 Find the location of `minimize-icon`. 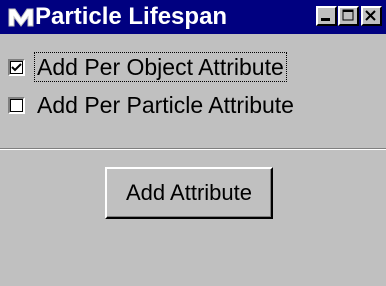

minimize-icon is located at coordinates (325, 19).